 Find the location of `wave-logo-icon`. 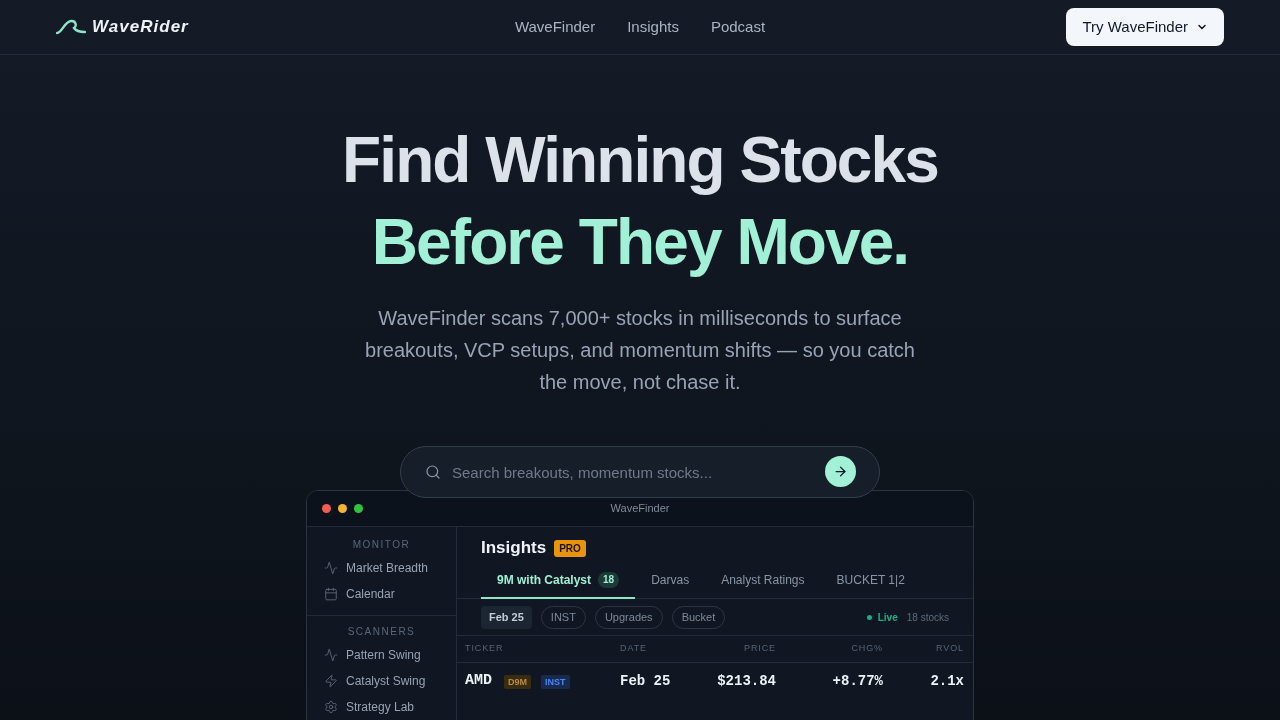

wave-logo-icon is located at coordinates (71, 27).